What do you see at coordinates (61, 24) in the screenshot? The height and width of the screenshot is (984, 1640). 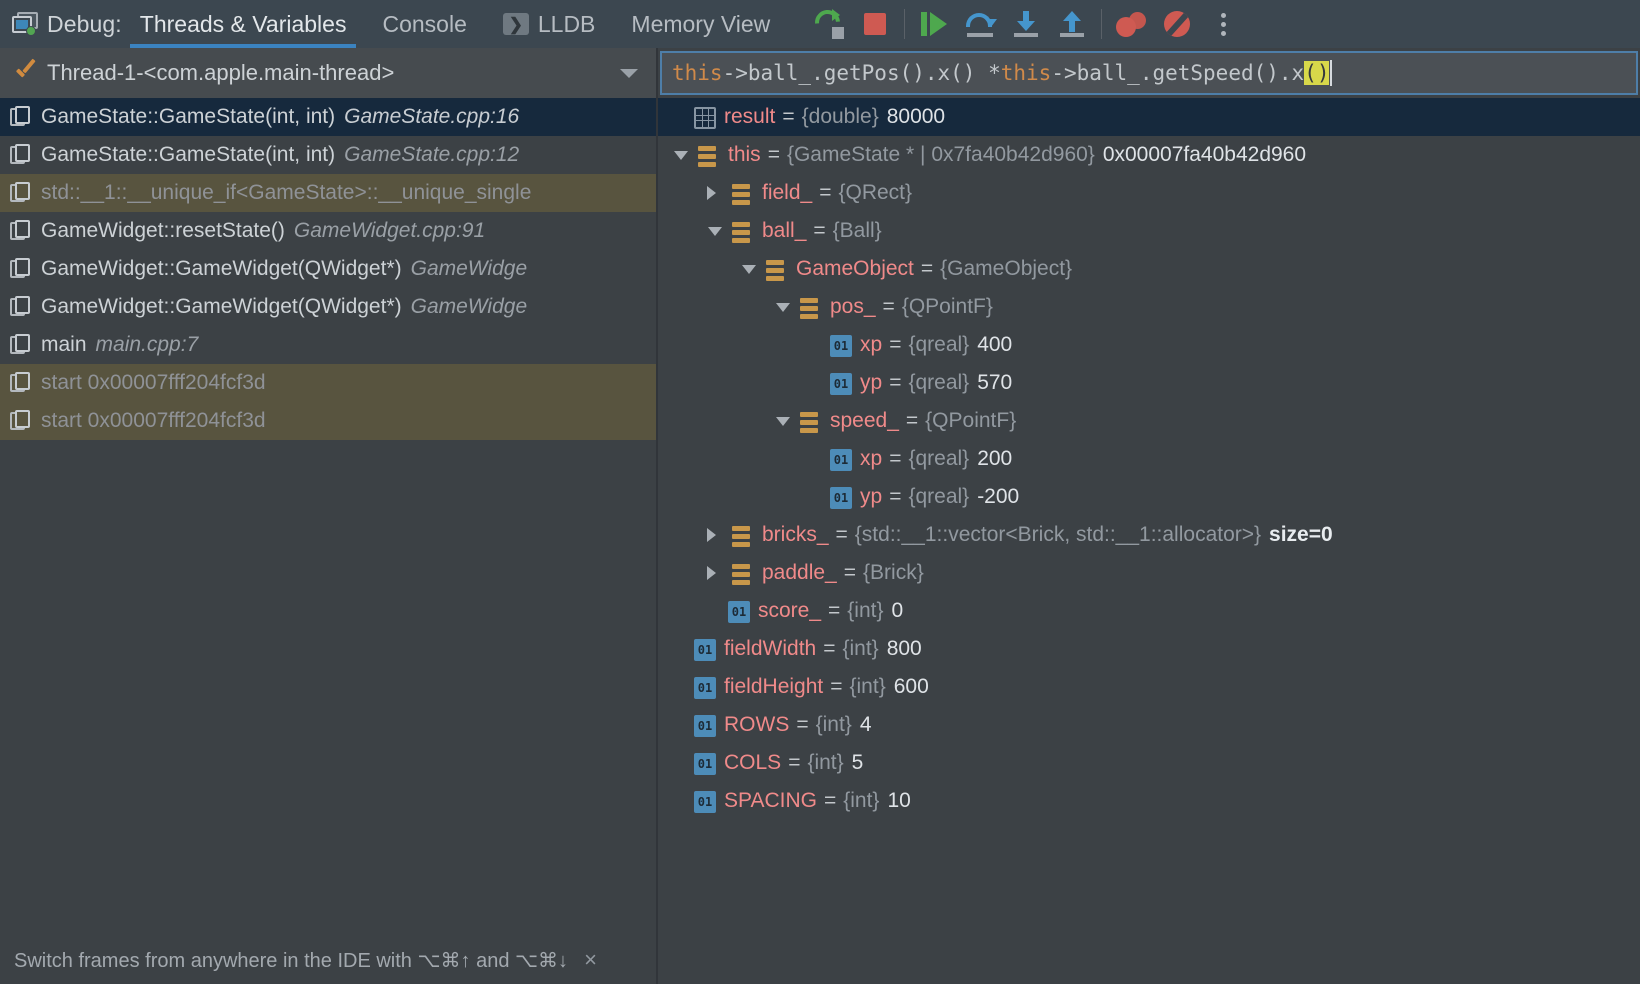 I see `debug-title-group: Debug:` at bounding box center [61, 24].